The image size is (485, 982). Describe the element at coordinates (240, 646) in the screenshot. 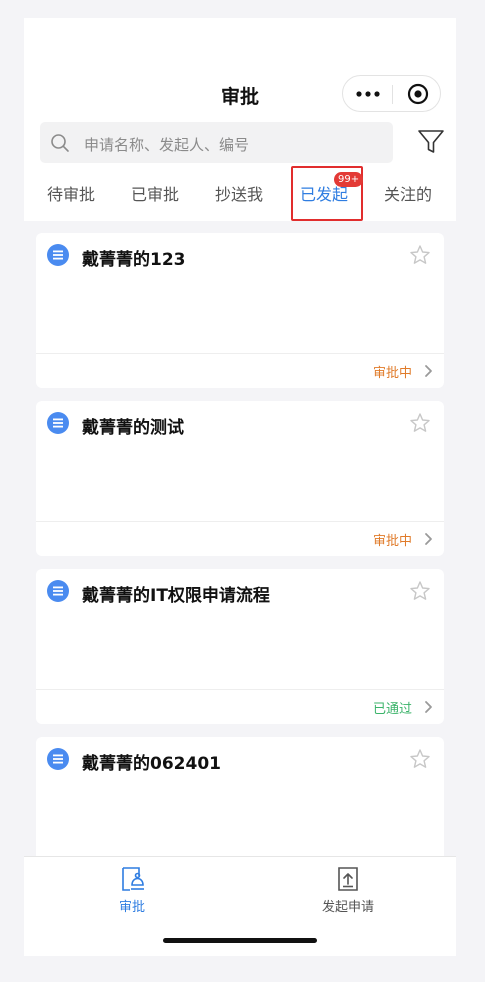

I see `approval-card: 戴菁菁的IT权限申请流程 已通过` at that location.